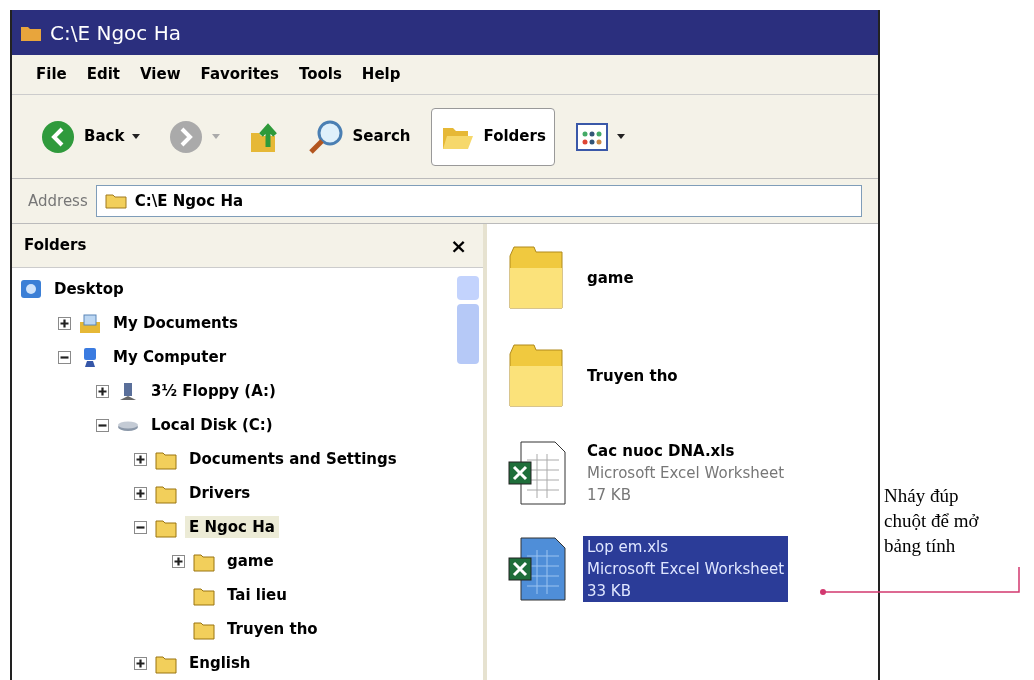 The width and height of the screenshot is (1034, 680). What do you see at coordinates (51, 74) in the screenshot?
I see `menu-item: File` at bounding box center [51, 74].